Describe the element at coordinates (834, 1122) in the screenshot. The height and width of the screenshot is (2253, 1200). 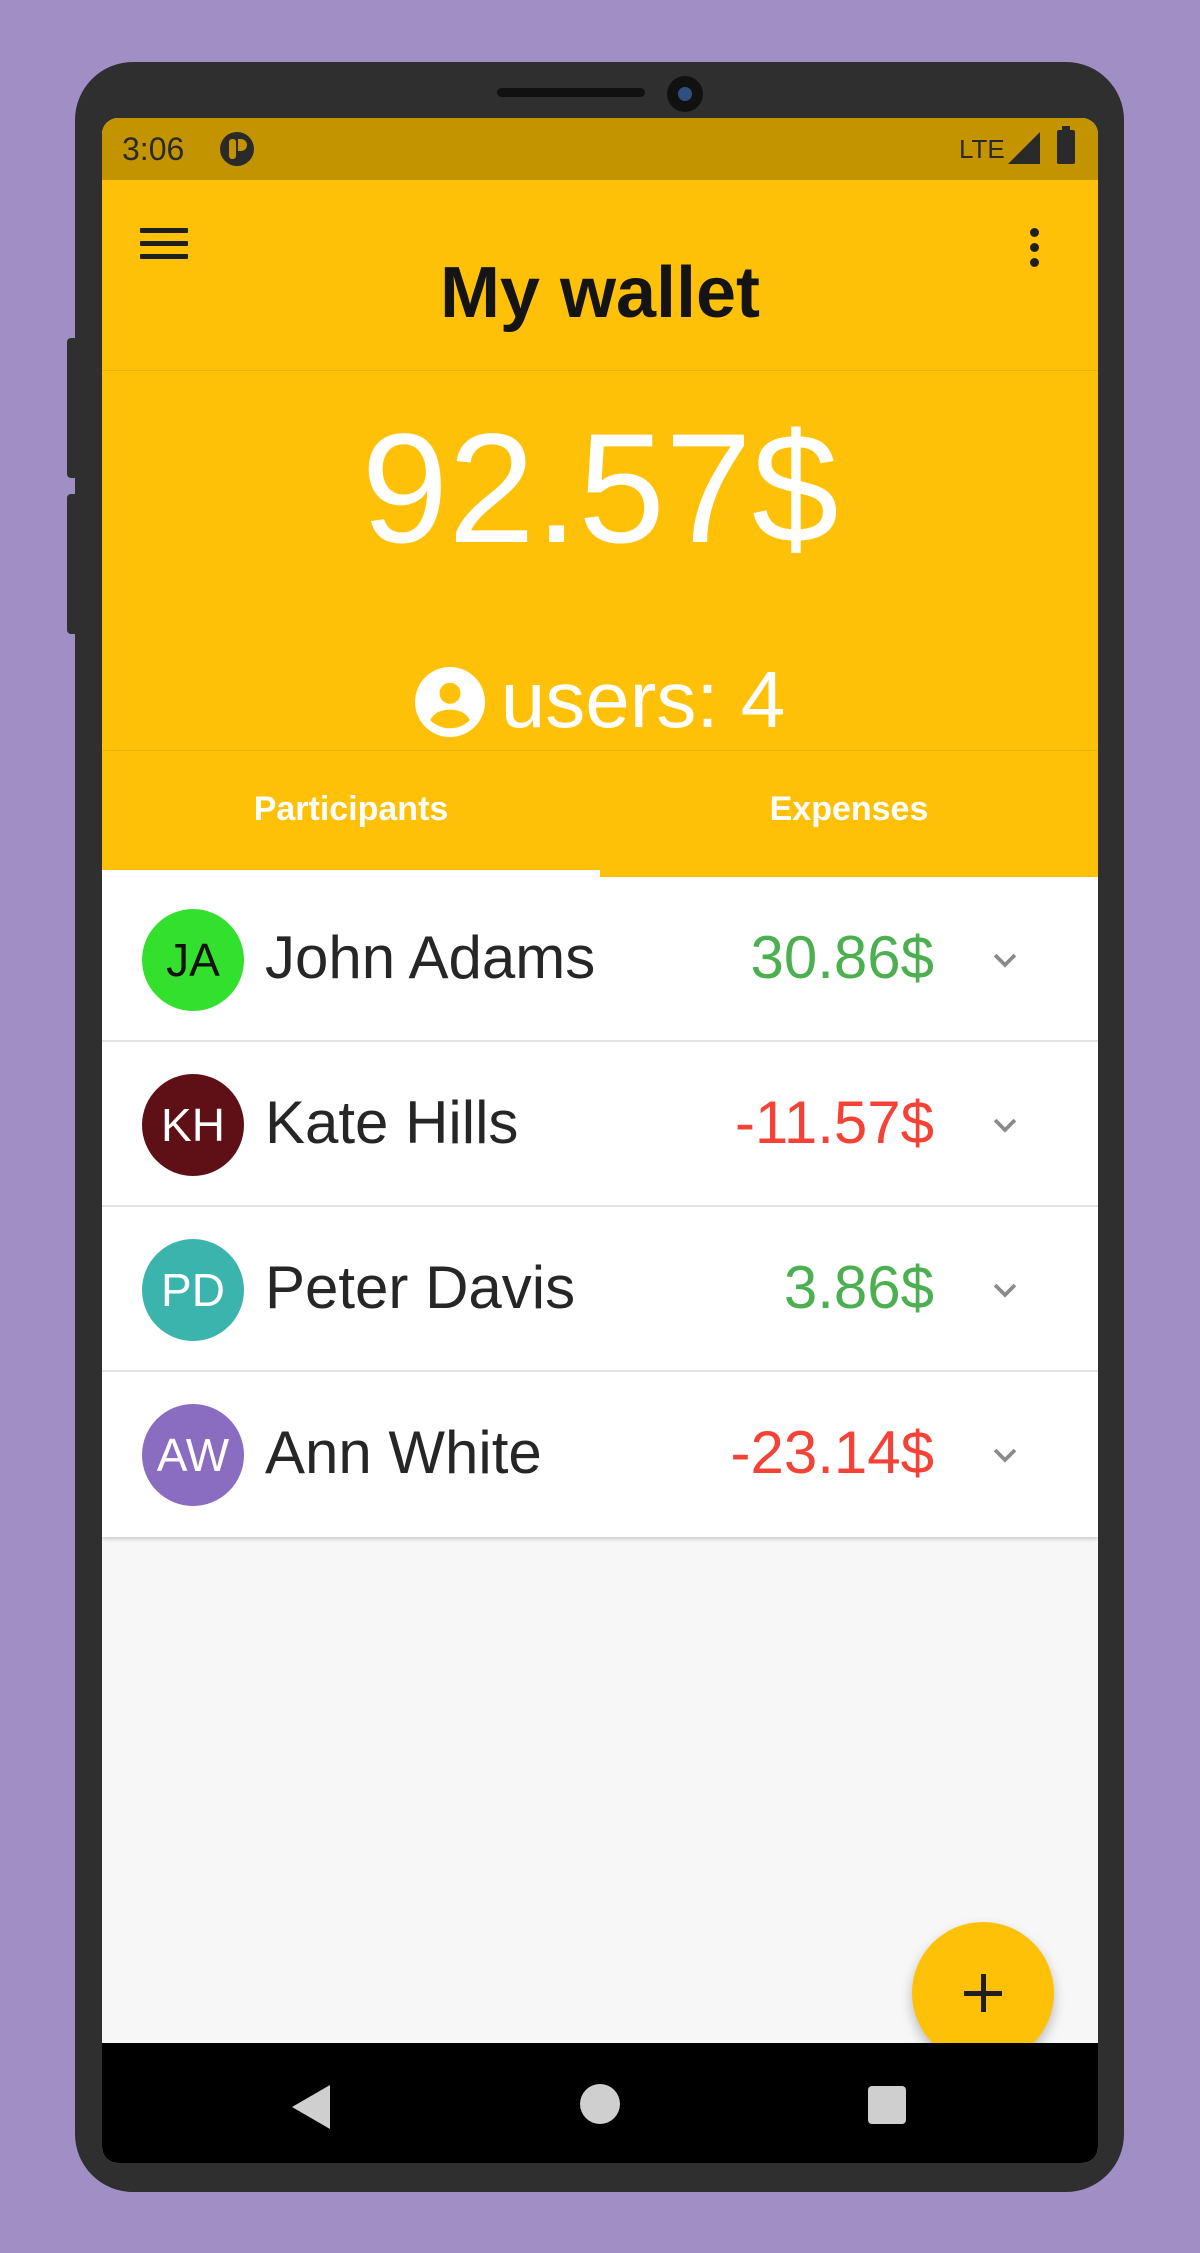
I see `participant-balance: -11.57$` at that location.